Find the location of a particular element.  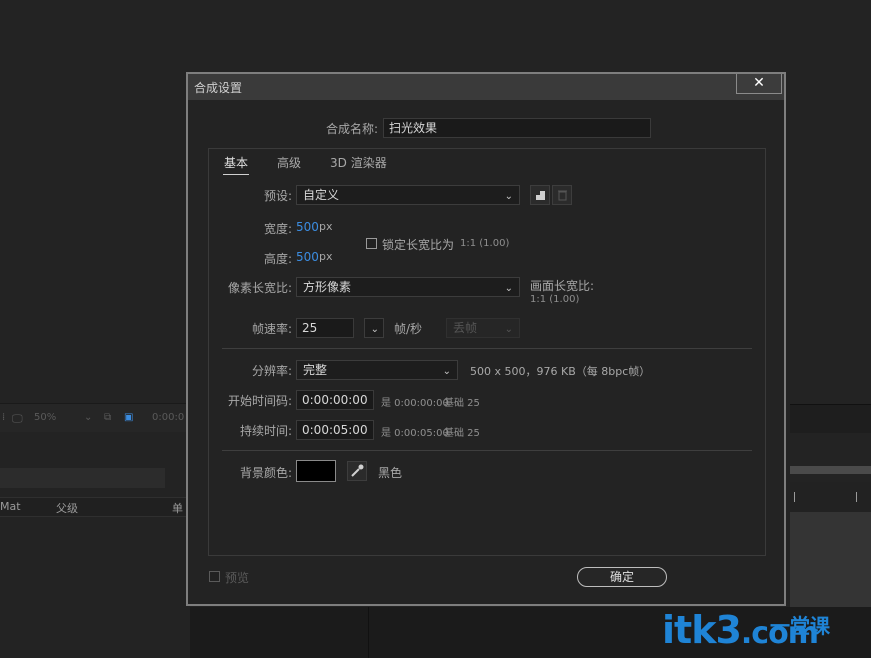

start-timecode-label: 开始时间码: is located at coordinates (259, 401).